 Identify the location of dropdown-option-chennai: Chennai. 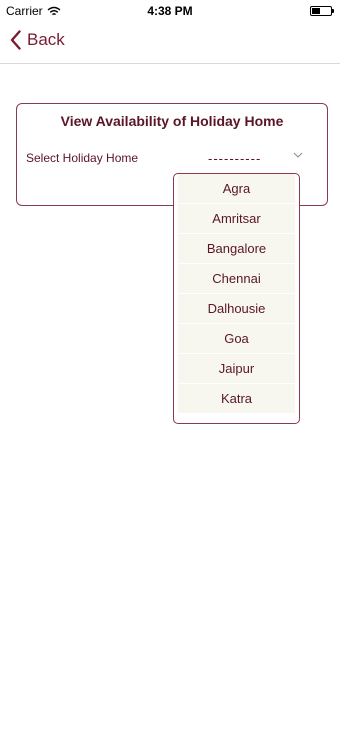
(236, 278).